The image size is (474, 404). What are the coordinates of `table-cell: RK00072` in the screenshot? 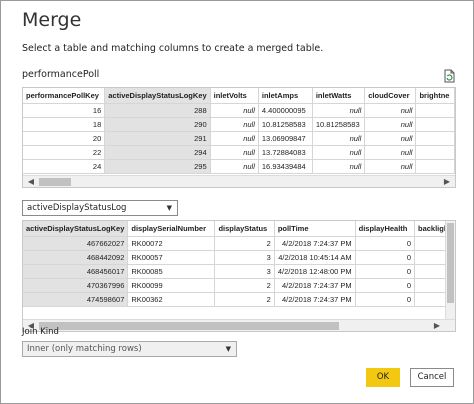 It's located at (171, 243).